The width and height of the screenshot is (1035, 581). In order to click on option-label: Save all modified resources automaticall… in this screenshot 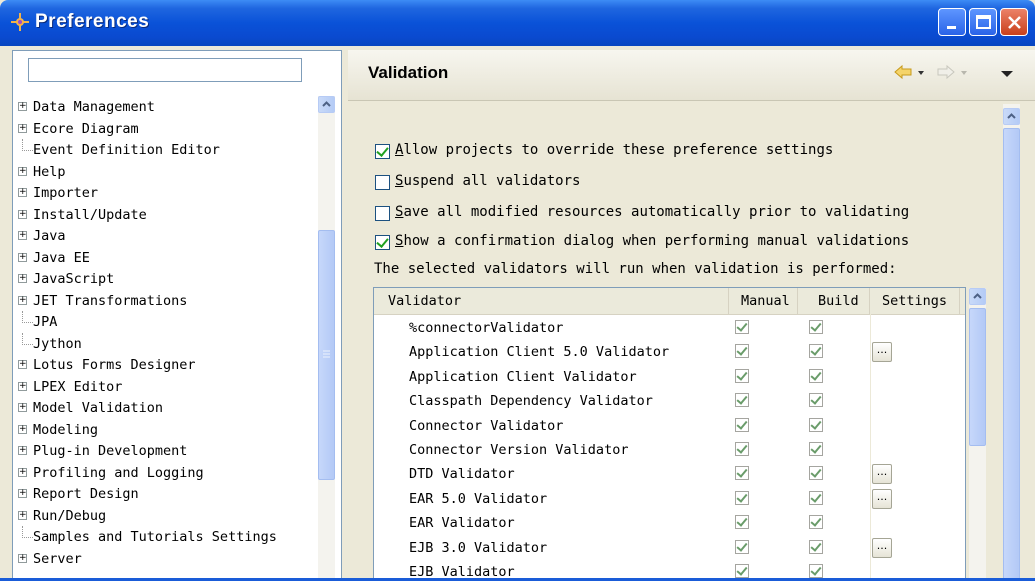, I will do `click(652, 212)`.